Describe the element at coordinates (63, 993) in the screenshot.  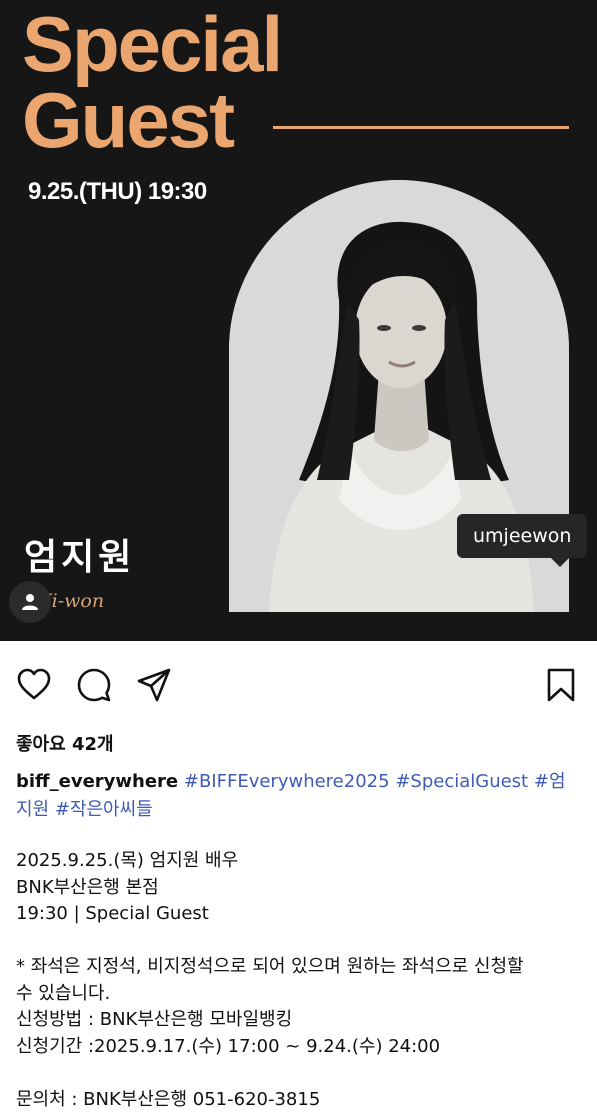
I see `body-line: 수 있습니다.` at that location.